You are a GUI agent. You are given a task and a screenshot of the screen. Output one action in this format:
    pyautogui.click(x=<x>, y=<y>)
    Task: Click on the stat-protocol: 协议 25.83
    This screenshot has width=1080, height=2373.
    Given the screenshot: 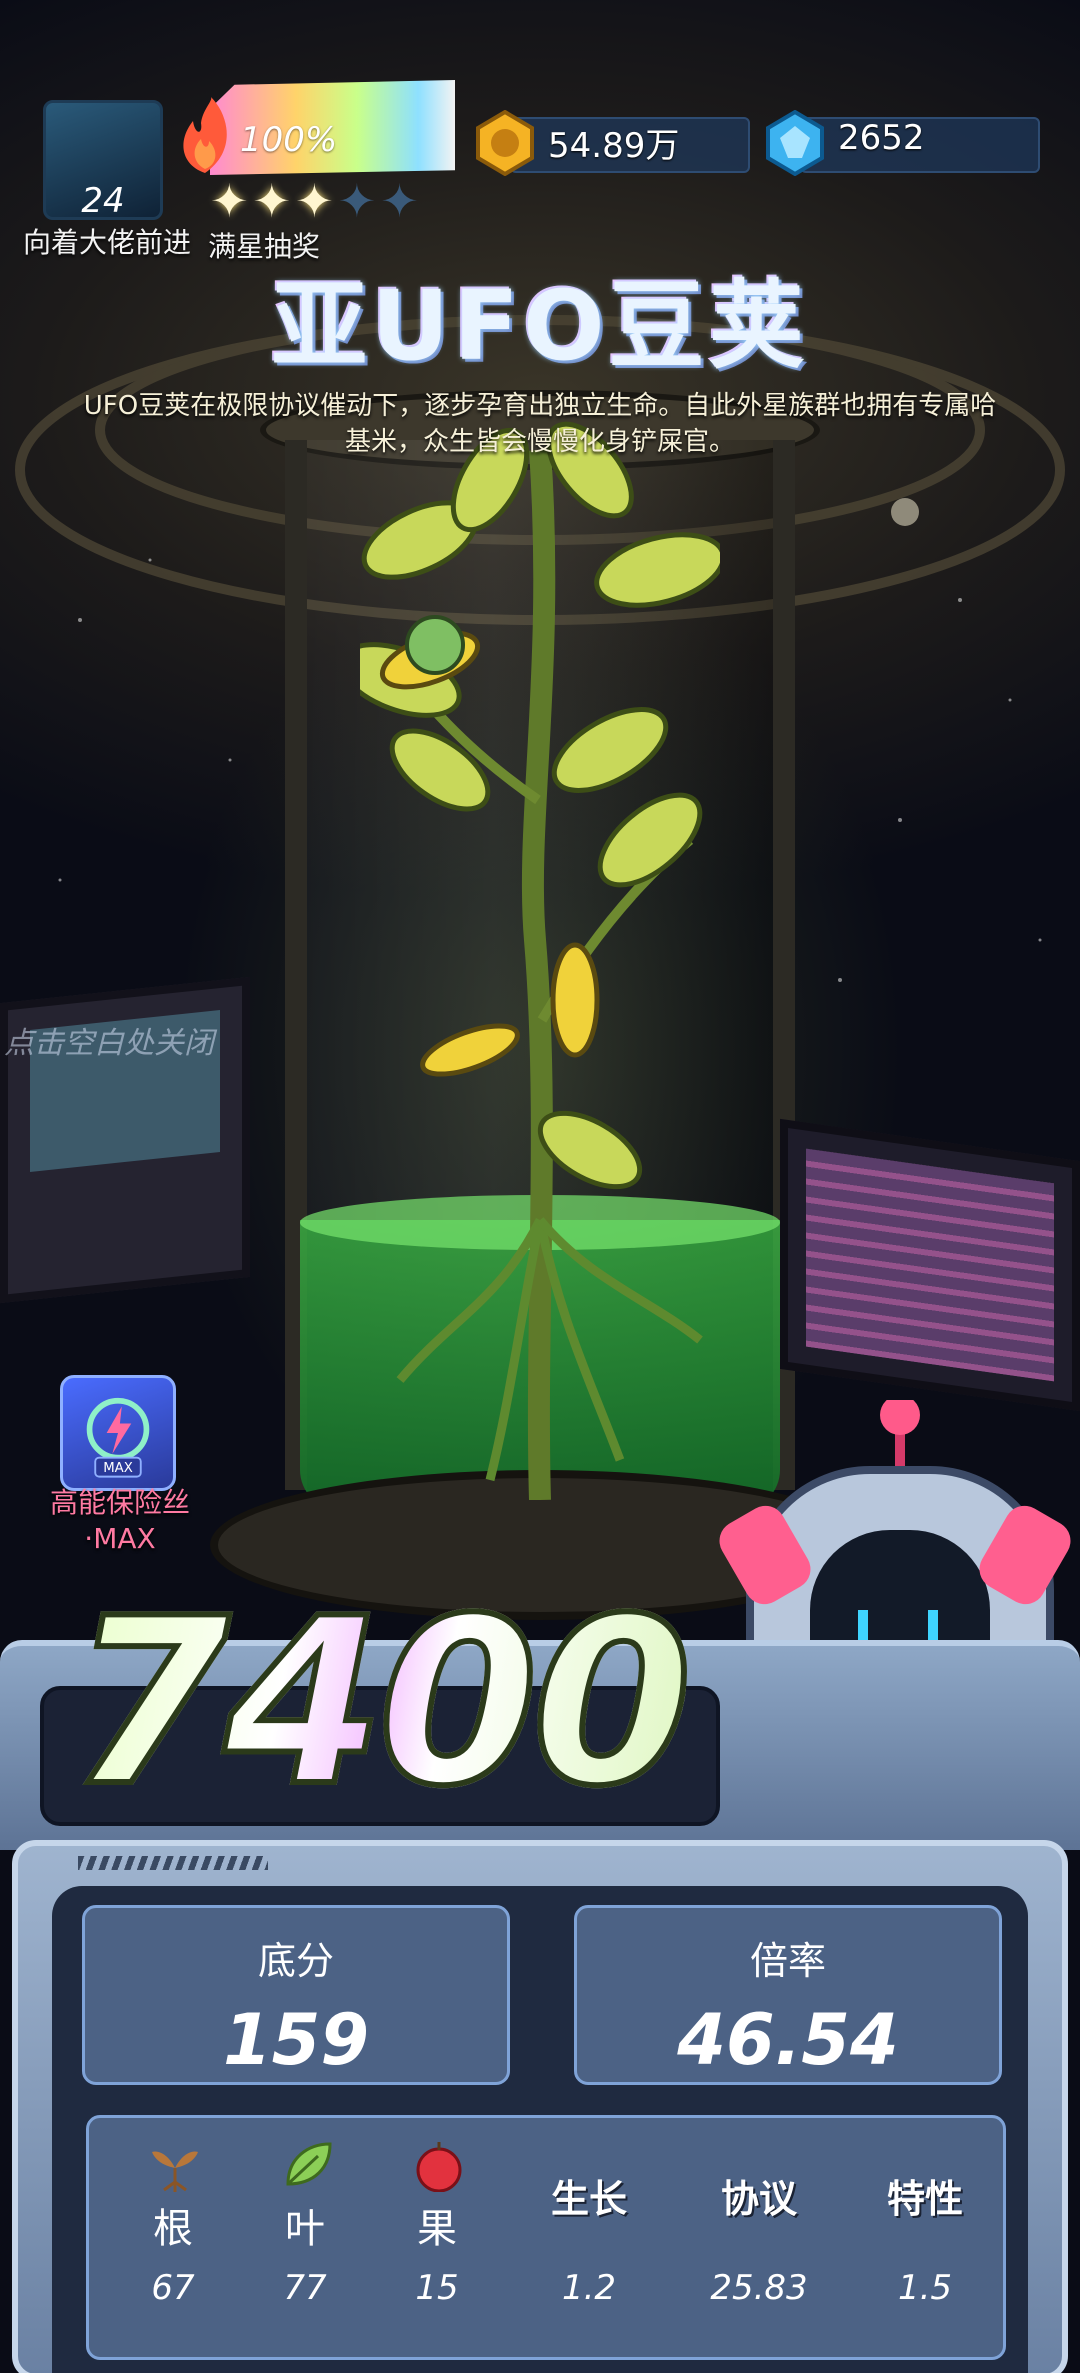 What is the action you would take?
    pyautogui.click(x=759, y=2242)
    